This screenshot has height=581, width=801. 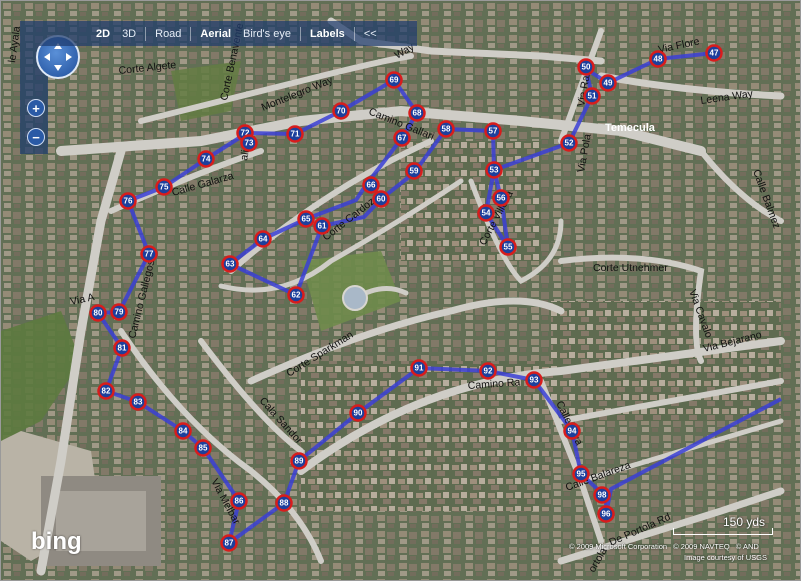 I want to click on svg-text: 73, so click(x=249, y=143).